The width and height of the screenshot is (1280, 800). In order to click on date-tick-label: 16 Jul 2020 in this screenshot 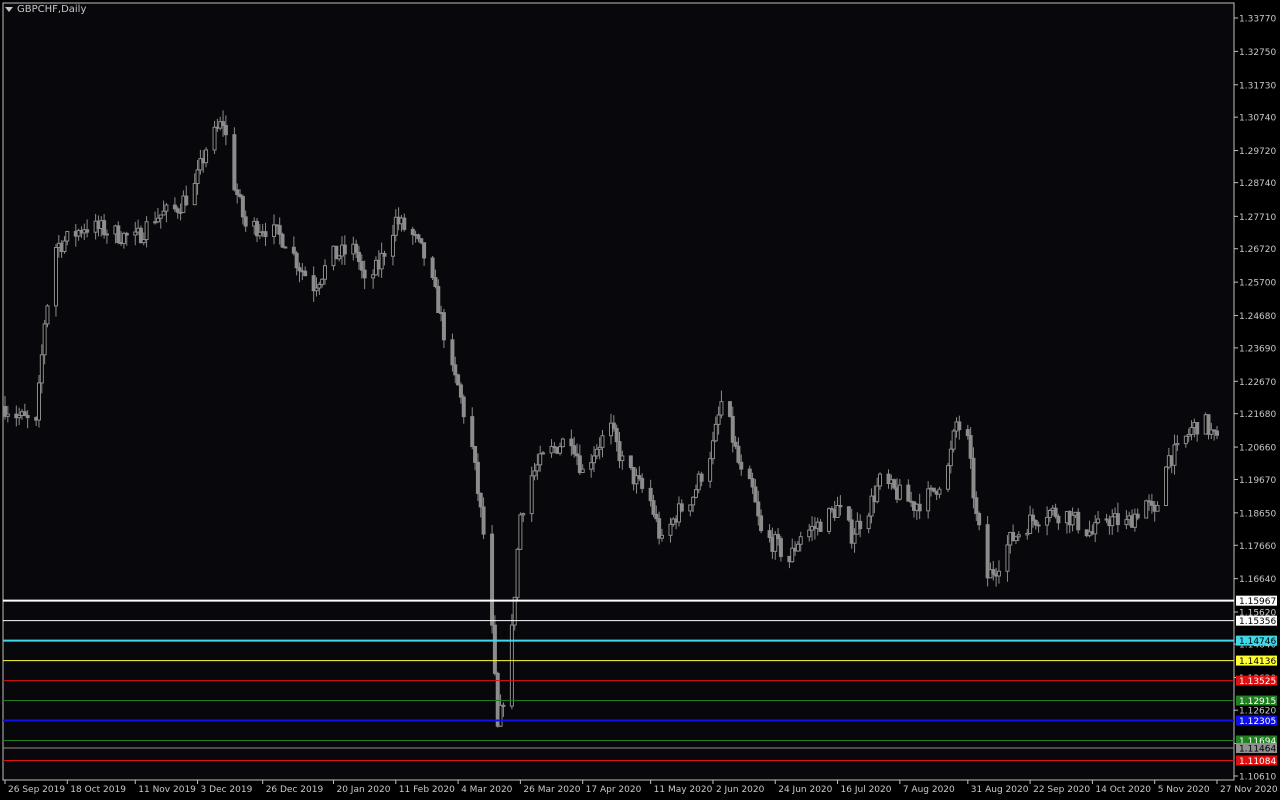, I will do `click(866, 790)`.